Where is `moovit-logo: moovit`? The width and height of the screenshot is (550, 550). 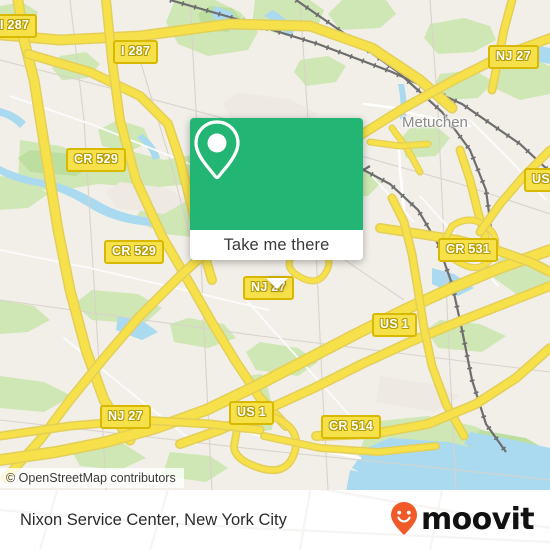 moovit-logo: moovit is located at coordinates (462, 520).